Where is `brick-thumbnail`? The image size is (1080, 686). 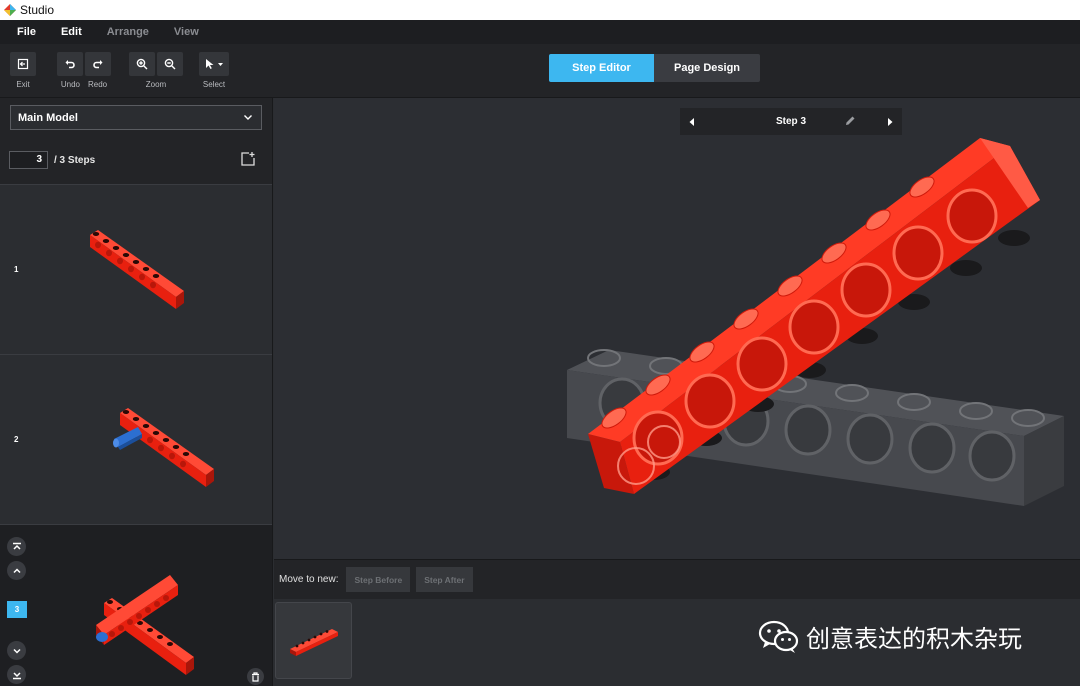
brick-thumbnail is located at coordinates (137, 269).